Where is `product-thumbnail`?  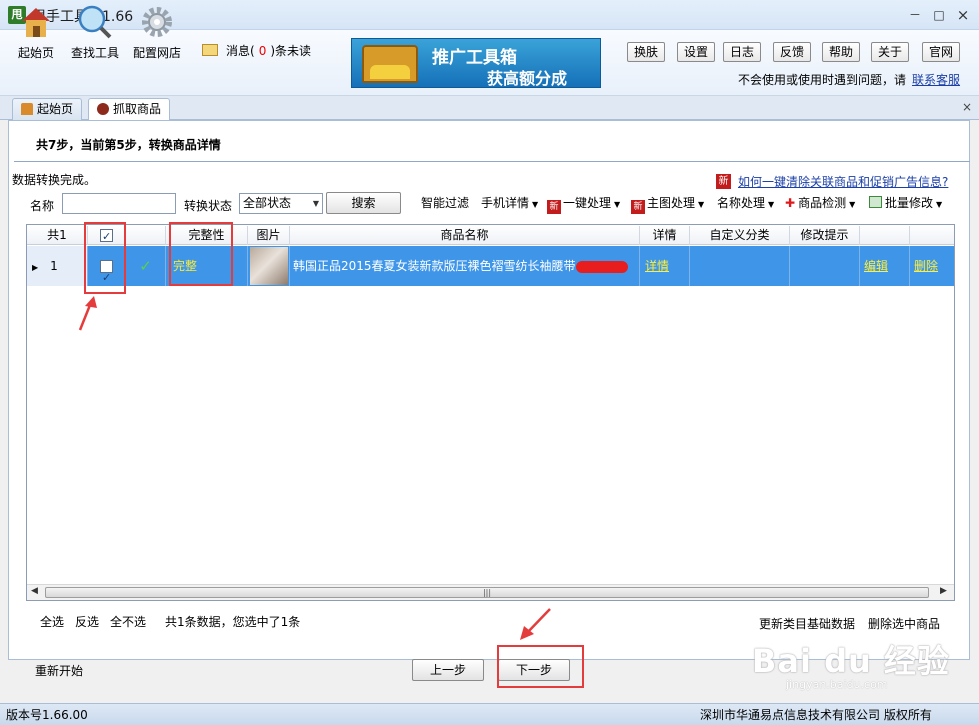
product-thumbnail is located at coordinates (268, 265).